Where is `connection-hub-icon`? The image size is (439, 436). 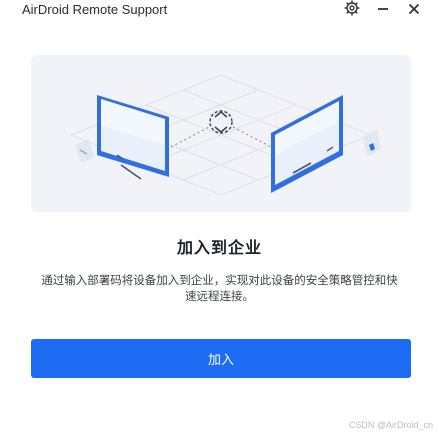 connection-hub-icon is located at coordinates (221, 122).